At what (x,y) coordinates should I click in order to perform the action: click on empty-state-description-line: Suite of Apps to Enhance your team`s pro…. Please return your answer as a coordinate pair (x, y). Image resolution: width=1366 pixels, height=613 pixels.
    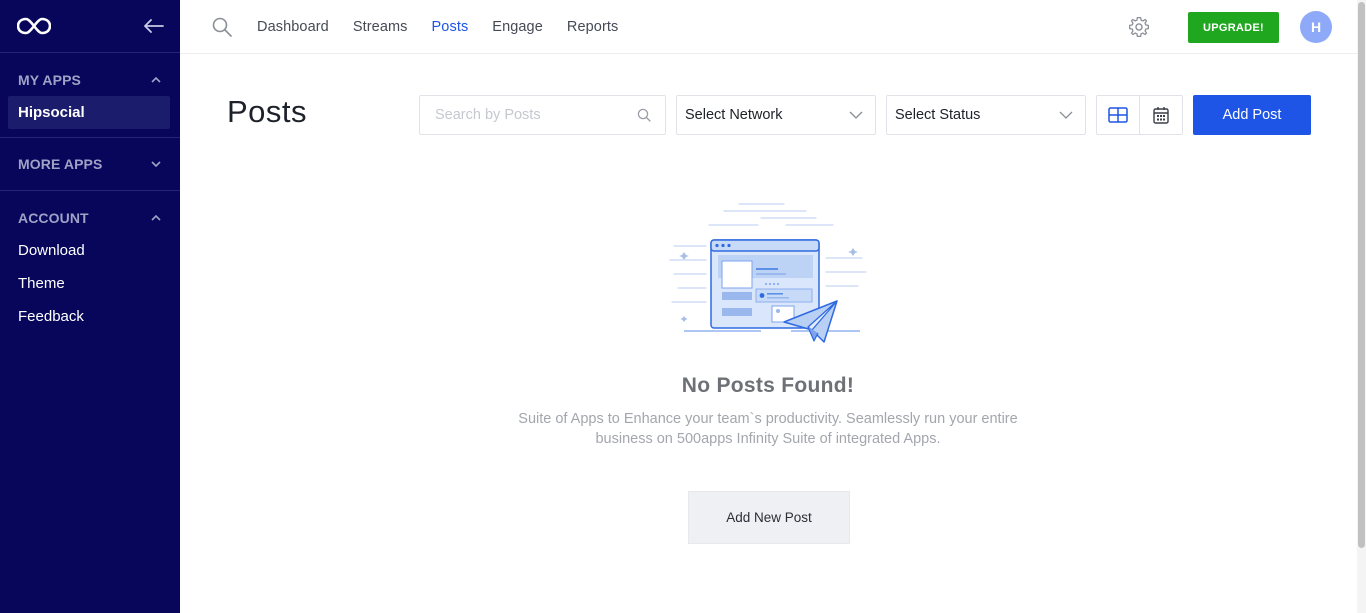
    Looking at the image, I should click on (768, 419).